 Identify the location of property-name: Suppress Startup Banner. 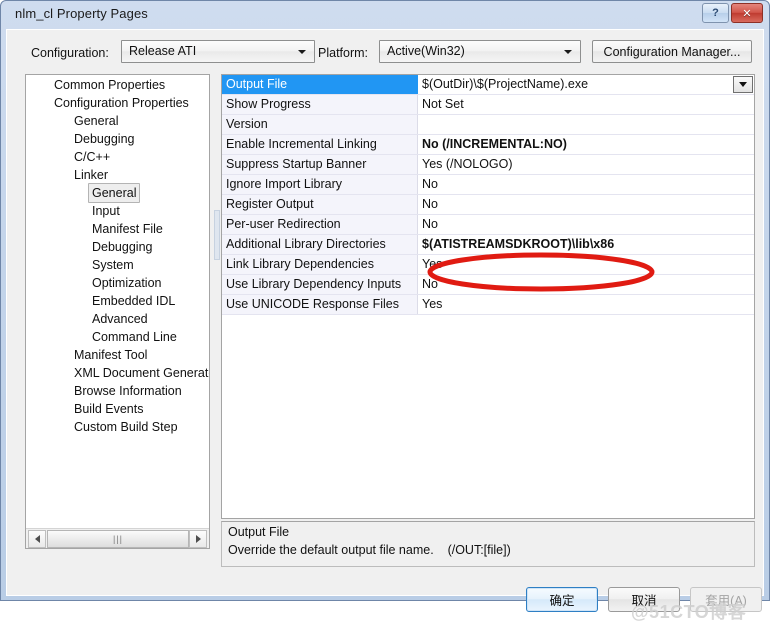
(320, 164).